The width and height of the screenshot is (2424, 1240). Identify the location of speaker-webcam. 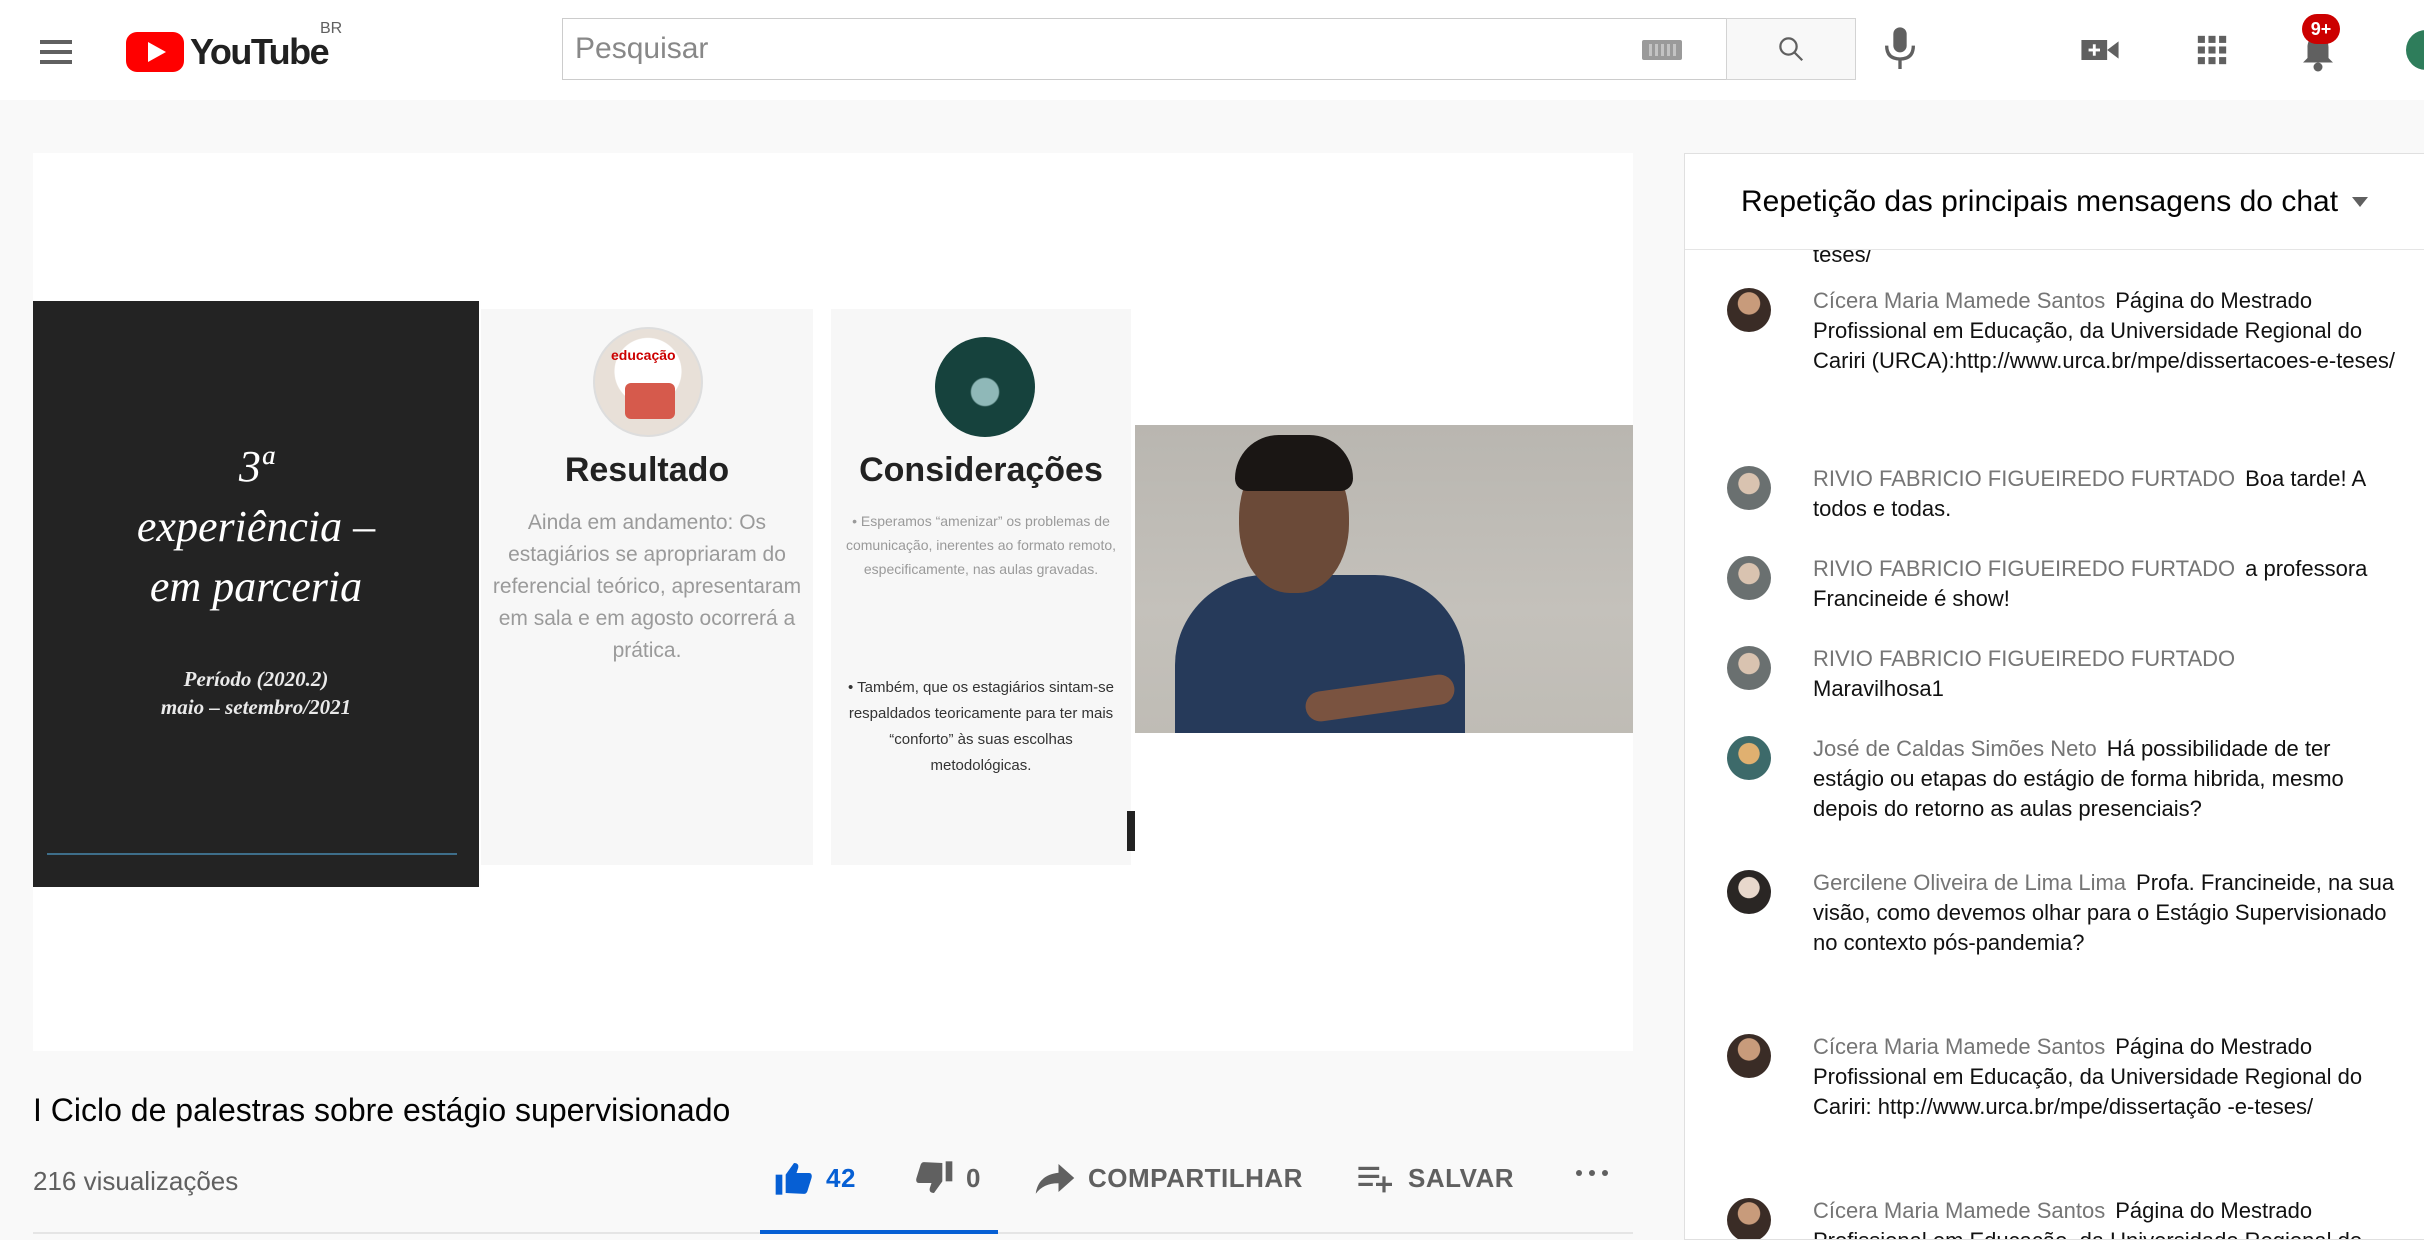
(1384, 579).